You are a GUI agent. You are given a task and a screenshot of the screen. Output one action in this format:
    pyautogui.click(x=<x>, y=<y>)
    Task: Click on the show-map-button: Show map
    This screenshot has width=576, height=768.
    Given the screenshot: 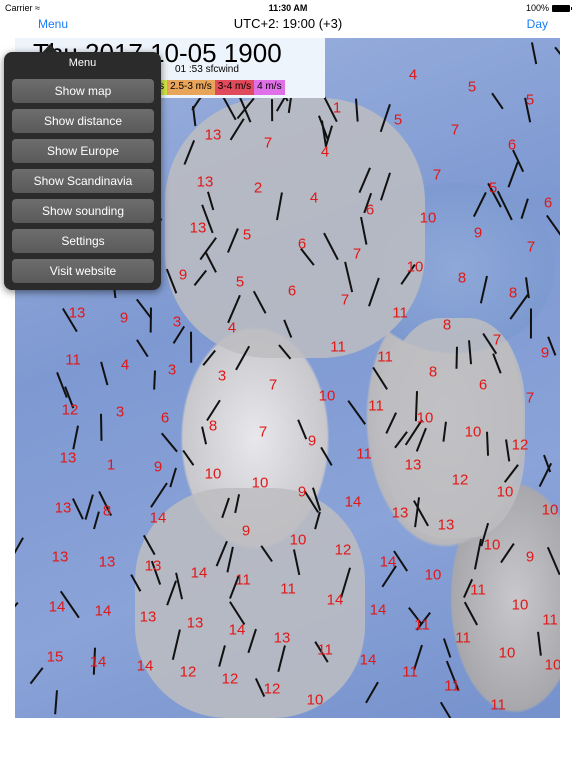 What is the action you would take?
    pyautogui.click(x=83, y=91)
    